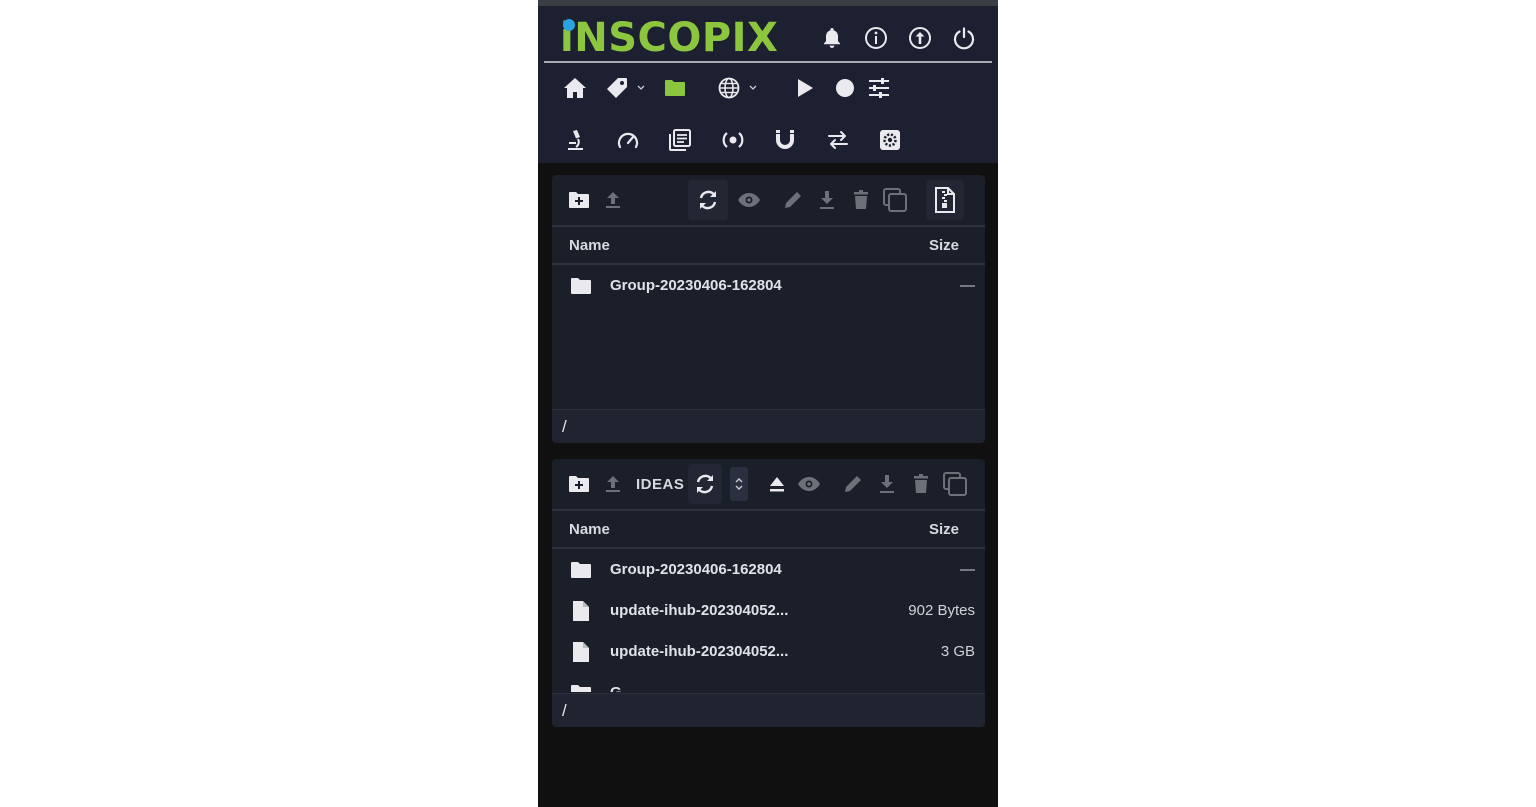 The width and height of the screenshot is (1536, 807). What do you see at coordinates (733, 140) in the screenshot?
I see `stream-button` at bounding box center [733, 140].